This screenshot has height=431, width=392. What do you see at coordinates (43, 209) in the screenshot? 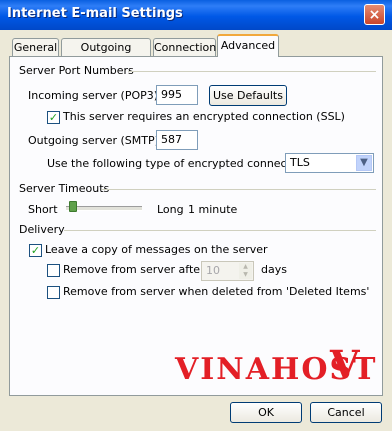
I see `timeout-short-label: Short` at bounding box center [43, 209].